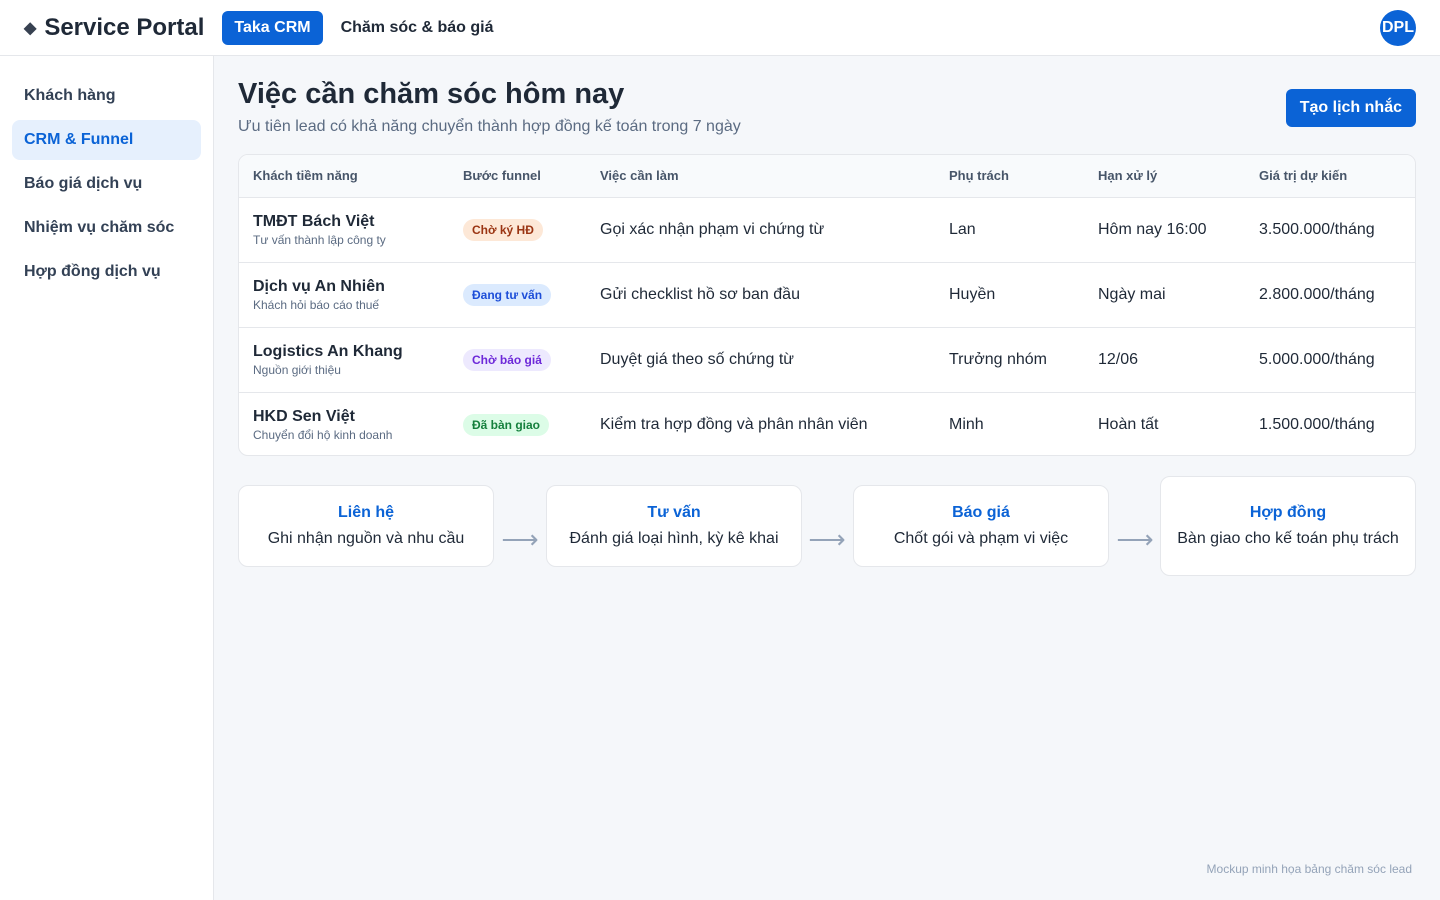  What do you see at coordinates (106, 228) in the screenshot?
I see `sidebar-item-nhiem-vu: Nhiệm vụ chăm sóc` at bounding box center [106, 228].